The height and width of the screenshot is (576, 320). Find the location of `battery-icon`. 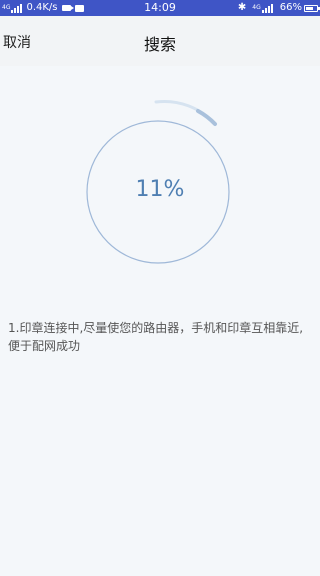

battery-icon is located at coordinates (312, 8).